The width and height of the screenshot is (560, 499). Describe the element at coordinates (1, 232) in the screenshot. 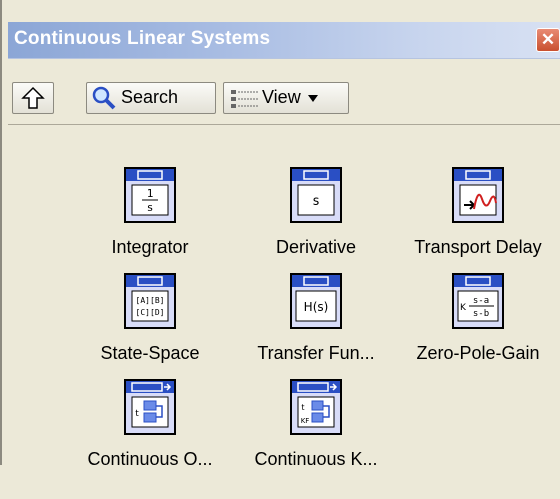

I see `window-left-border` at that location.